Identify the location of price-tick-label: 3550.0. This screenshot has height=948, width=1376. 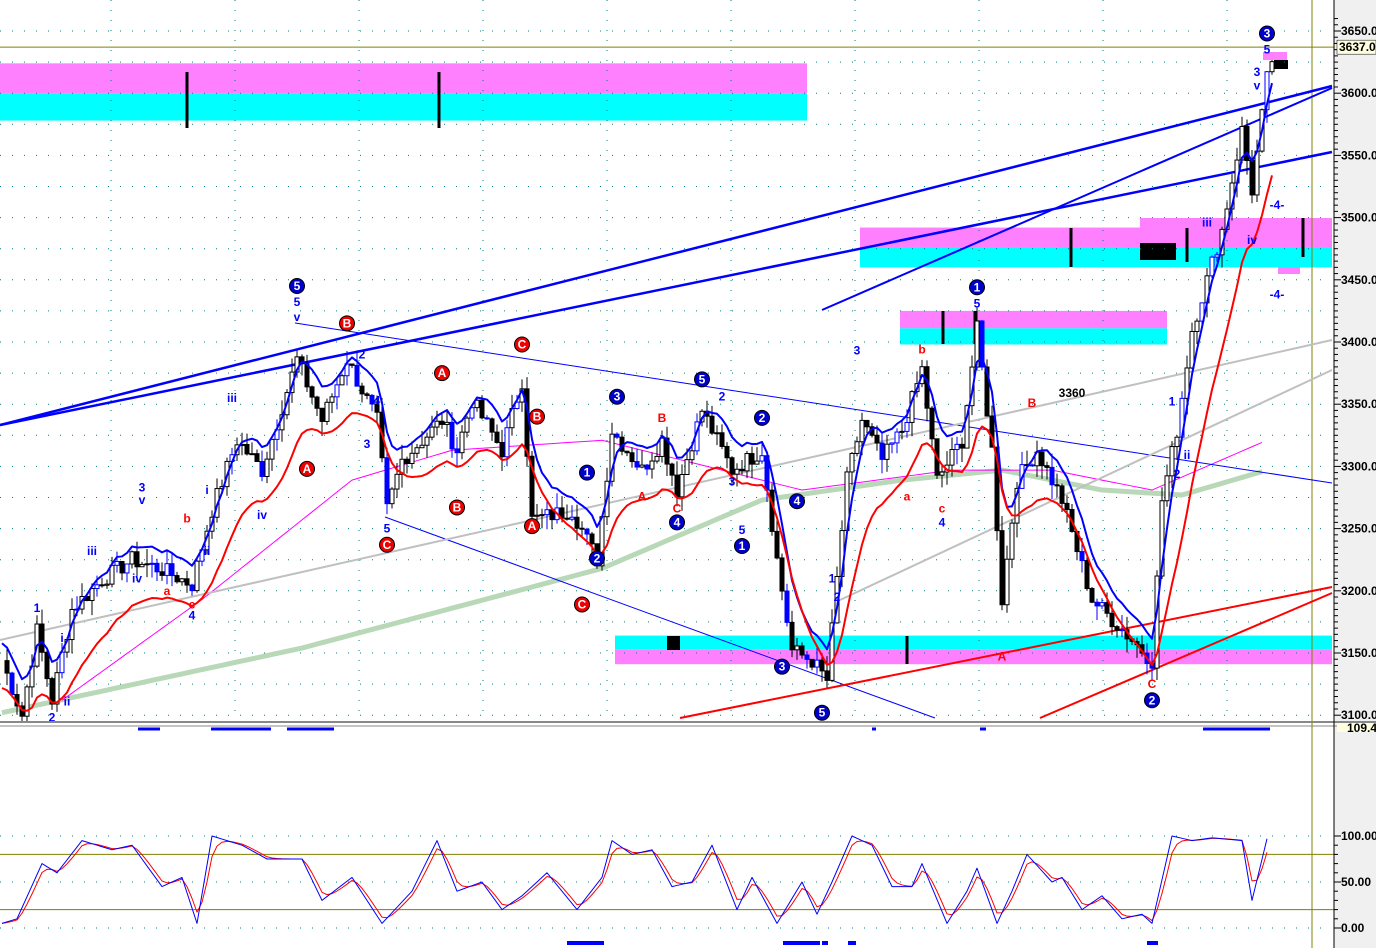
(1358, 155).